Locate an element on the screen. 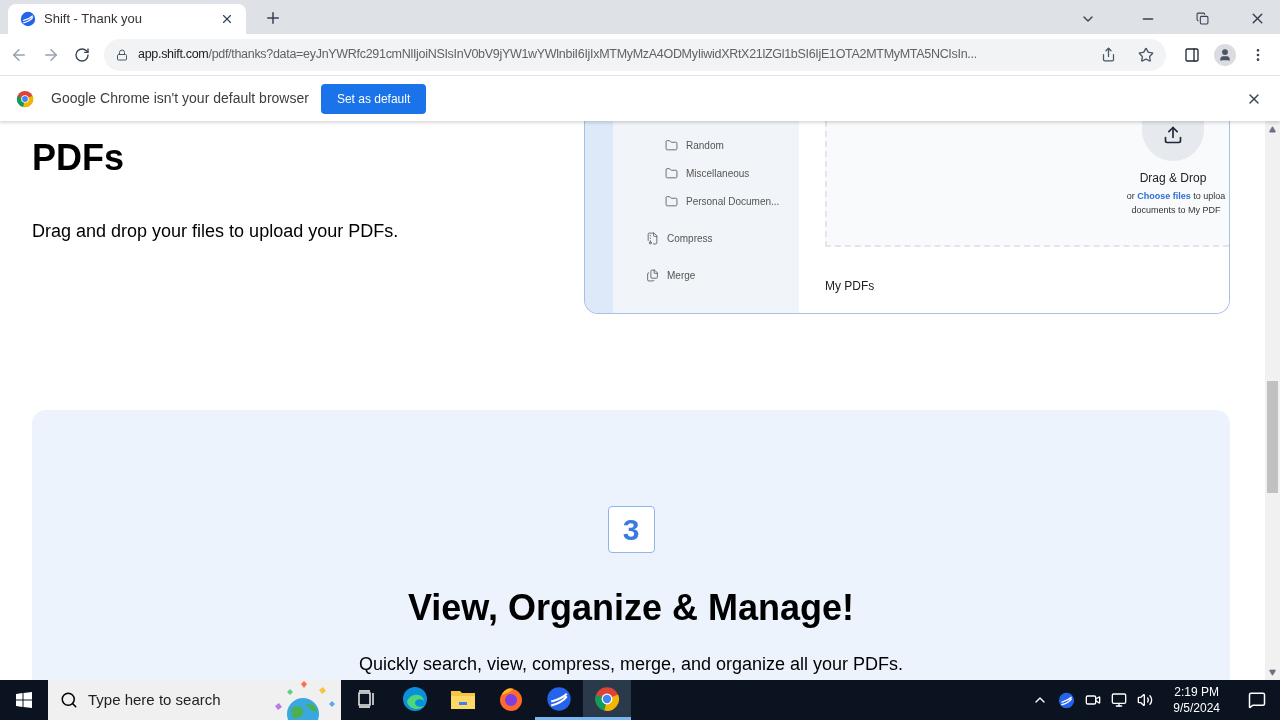  bookmark-icon is located at coordinates (1146, 54).